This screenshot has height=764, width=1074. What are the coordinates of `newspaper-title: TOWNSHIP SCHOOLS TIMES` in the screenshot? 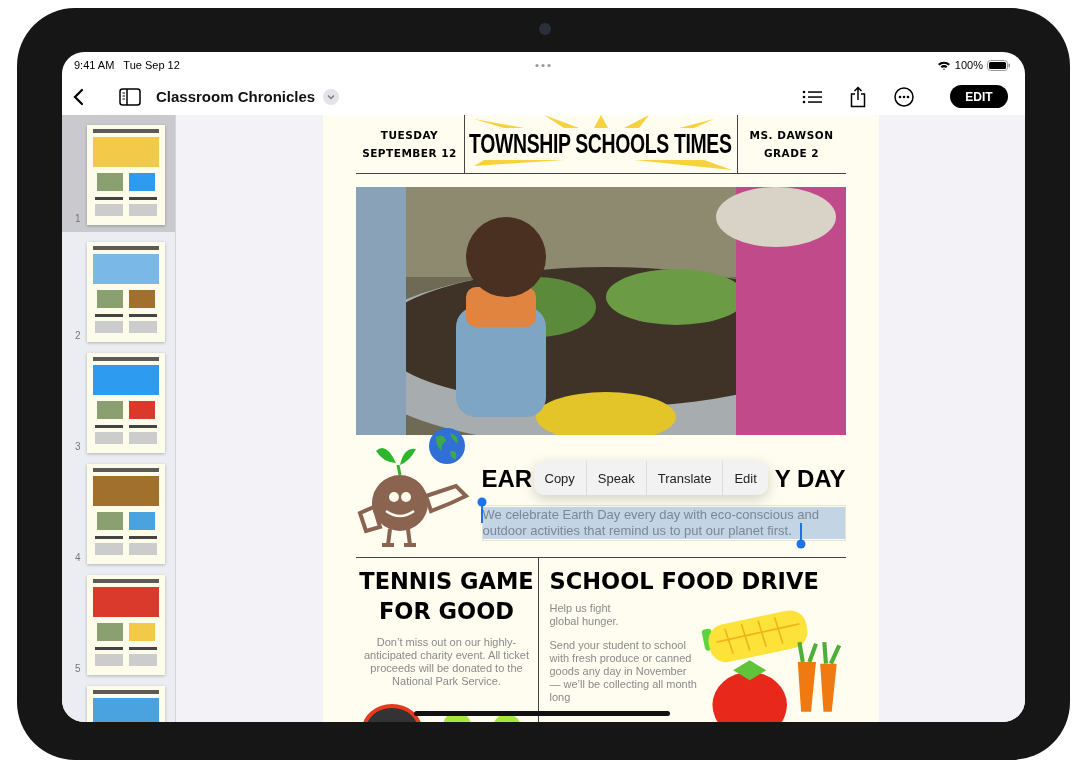 It's located at (600, 144).